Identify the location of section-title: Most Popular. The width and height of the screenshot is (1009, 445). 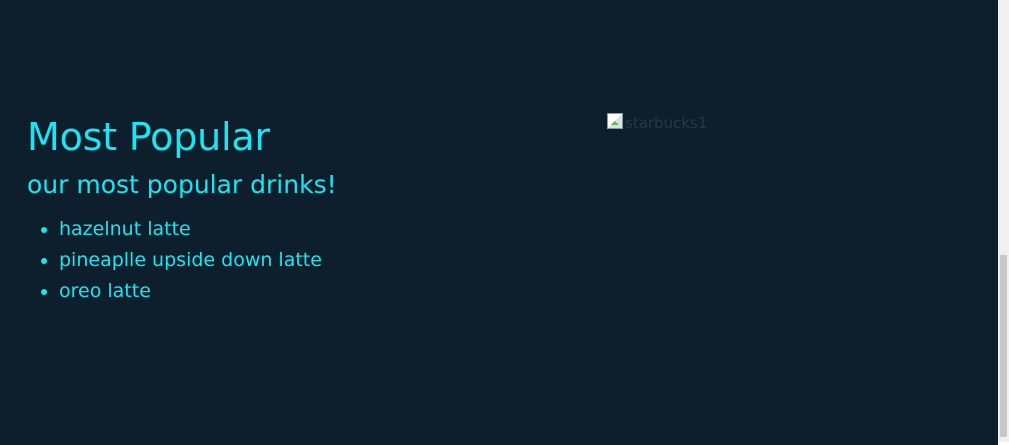
(148, 137).